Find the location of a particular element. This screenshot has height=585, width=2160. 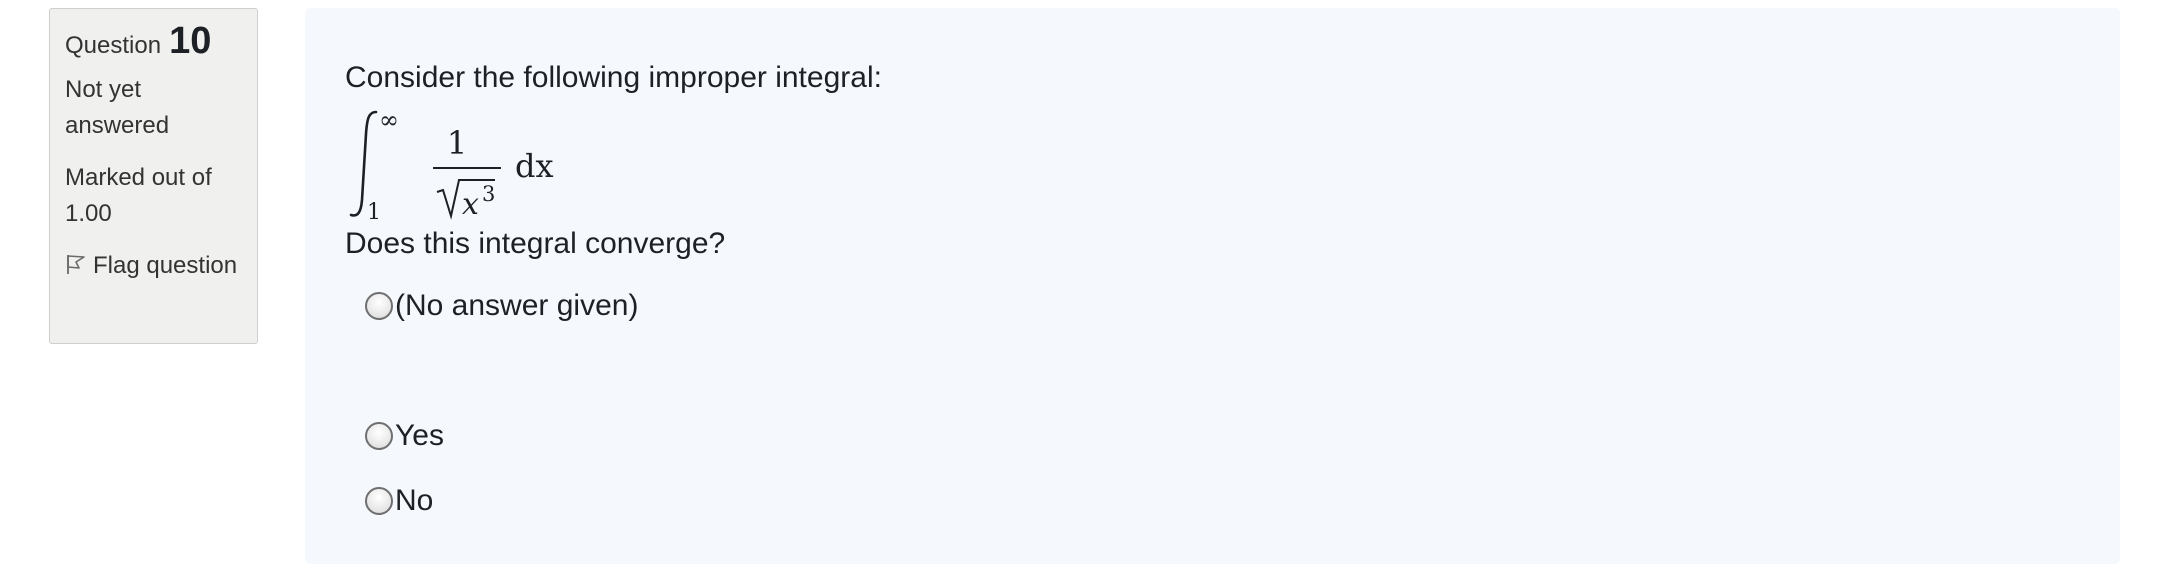

radio-no-answer is located at coordinates (379, 306).